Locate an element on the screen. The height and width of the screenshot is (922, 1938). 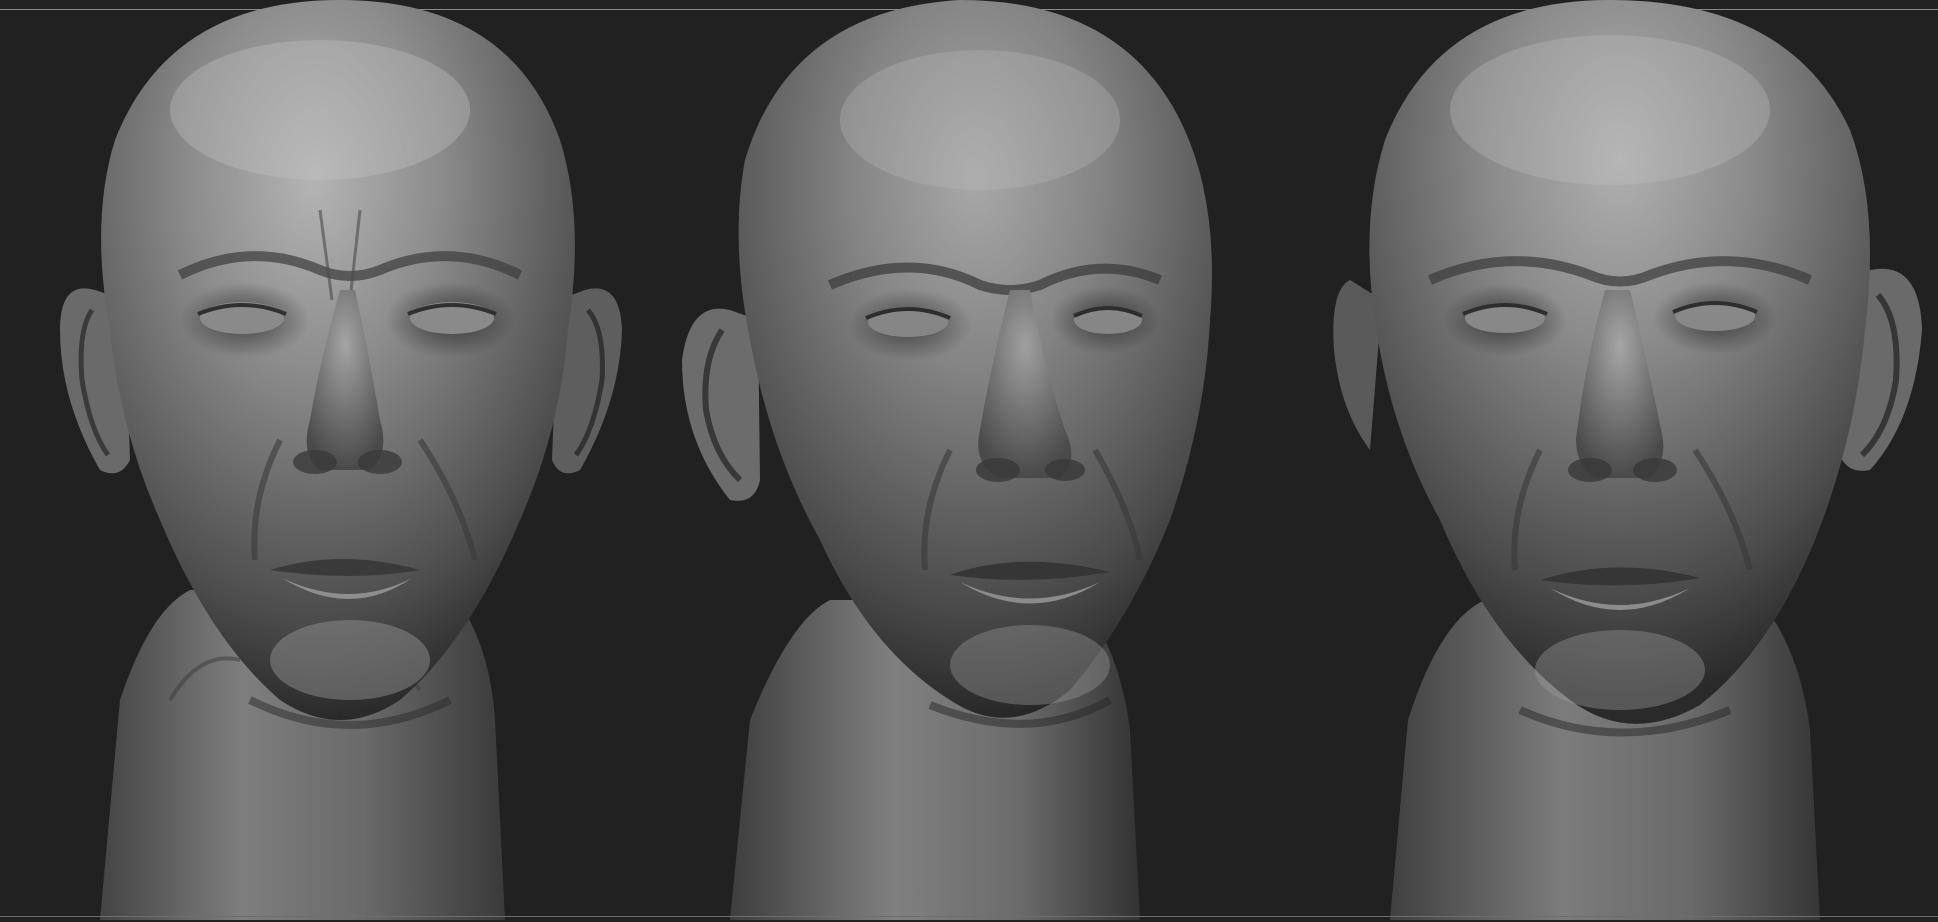
frame-bottom-line is located at coordinates (969, 916).